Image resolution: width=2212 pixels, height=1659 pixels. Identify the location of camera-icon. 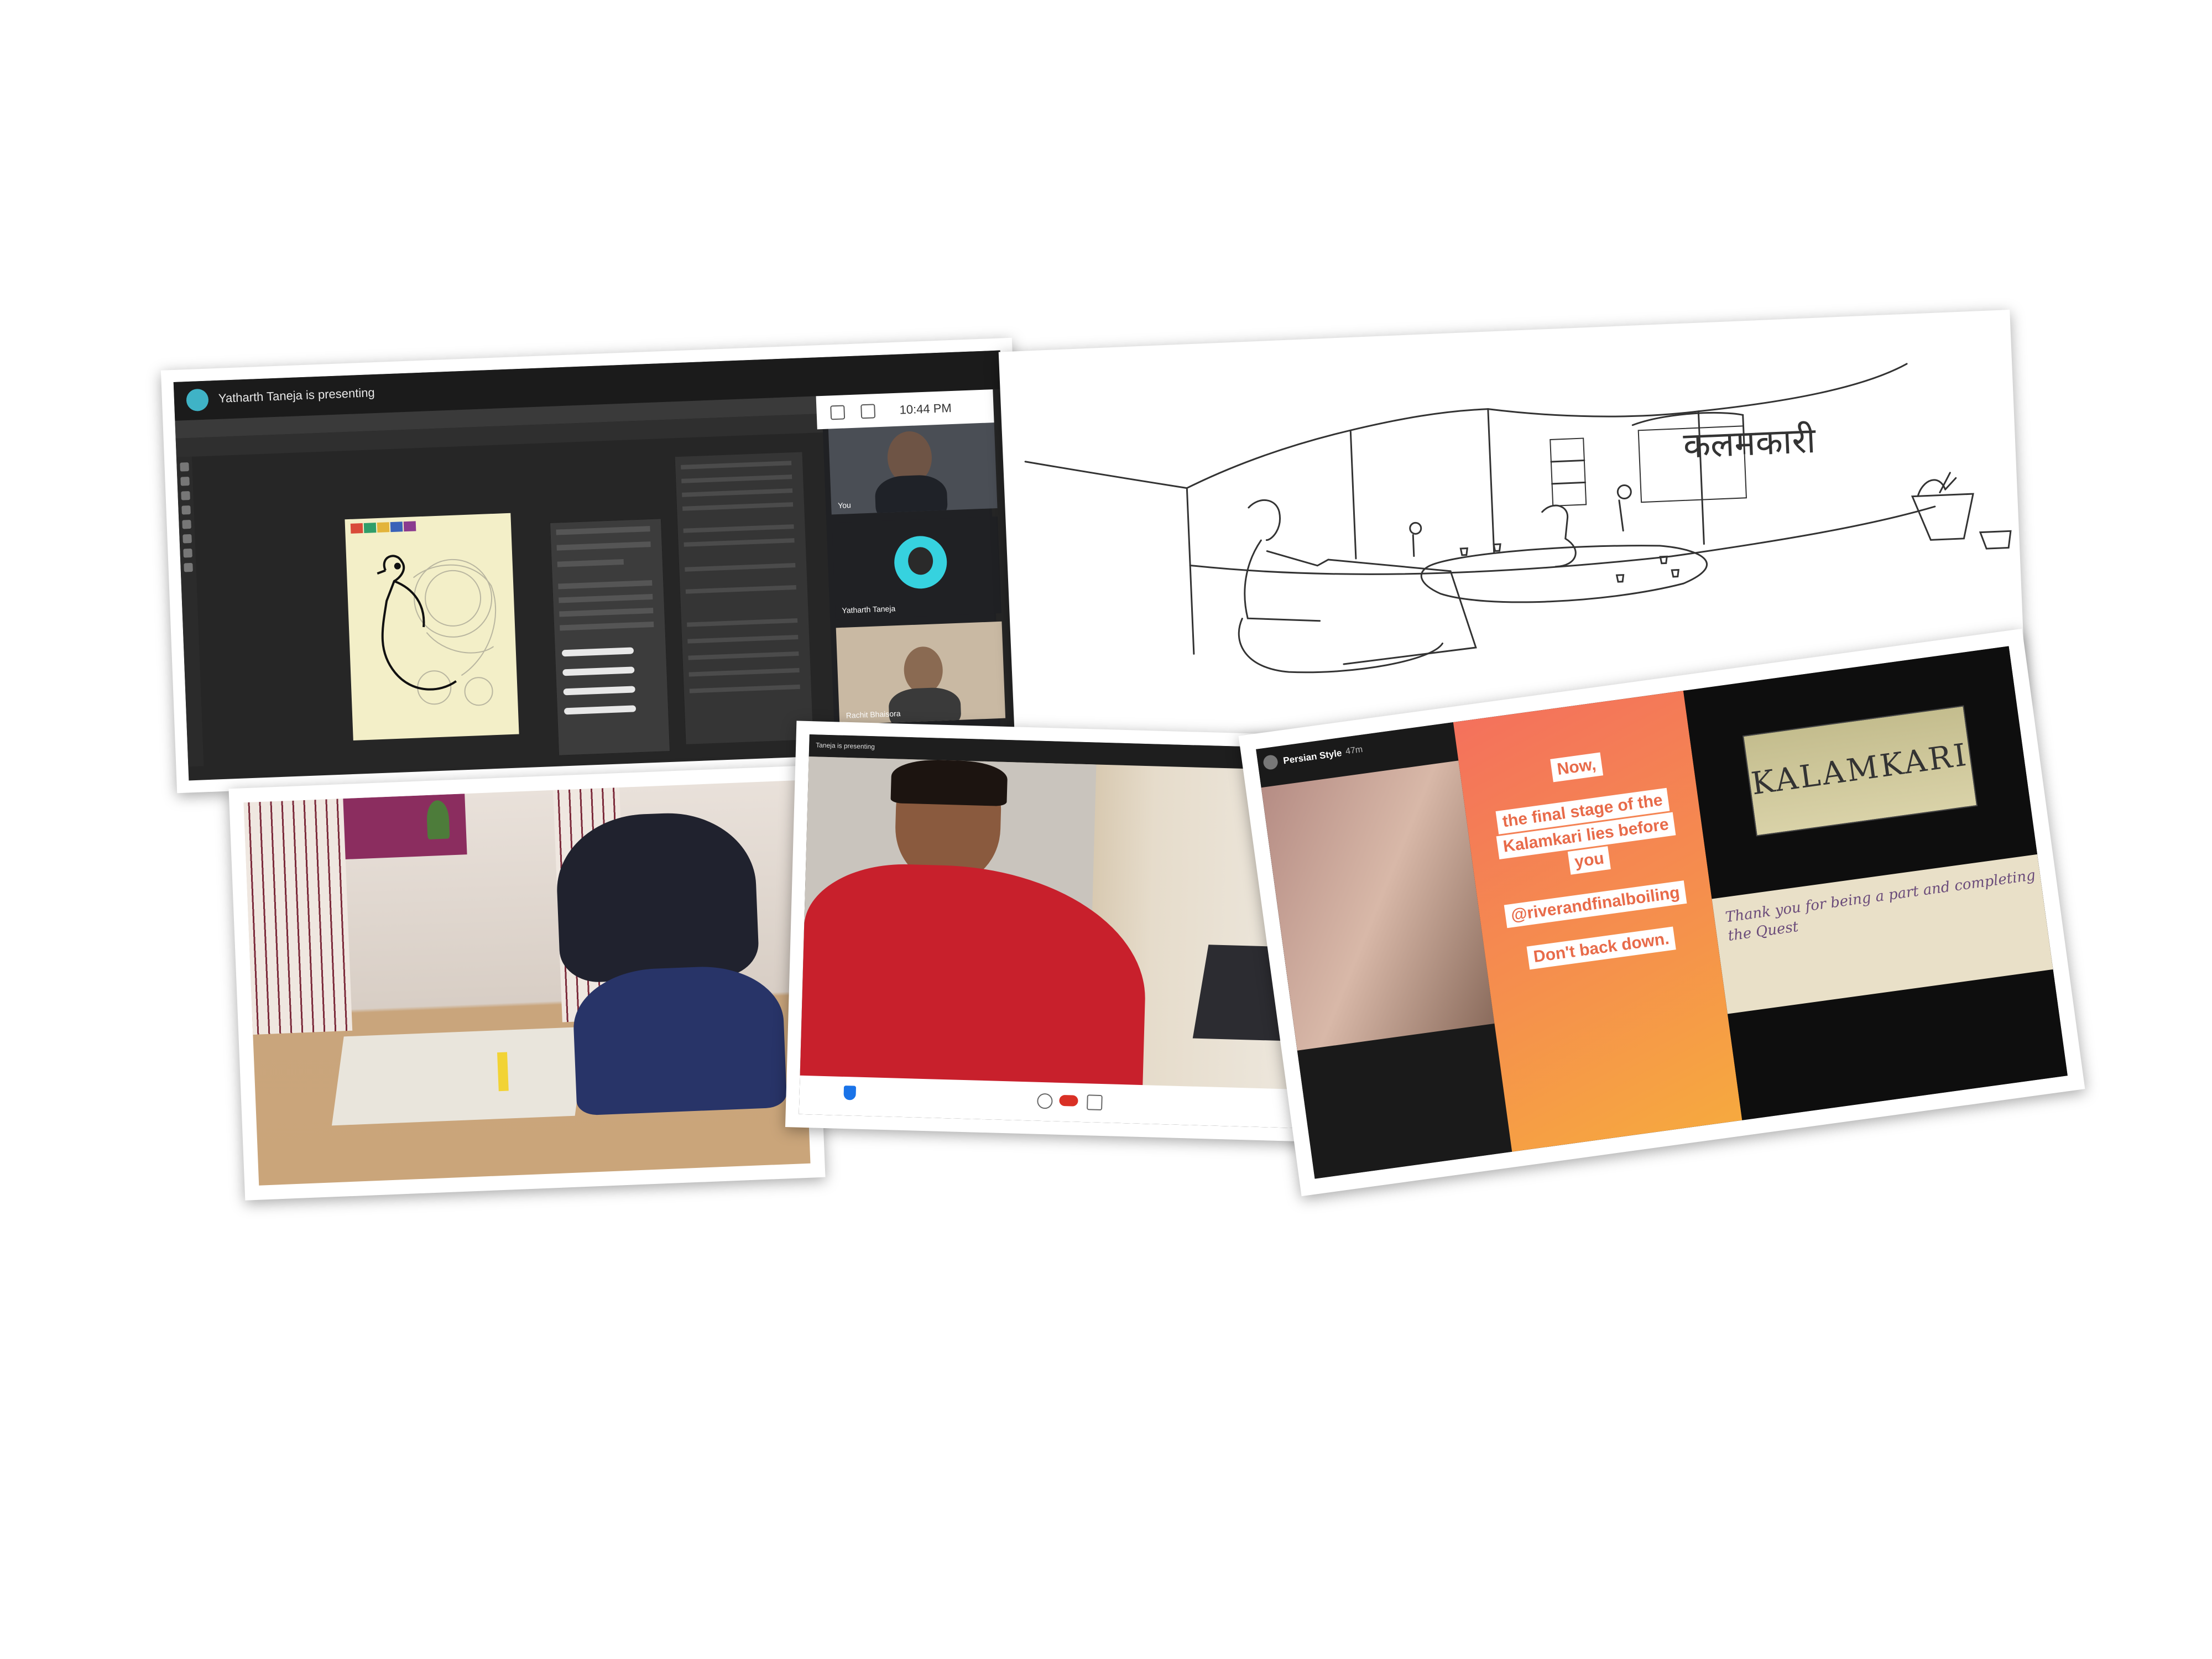
(1095, 1103).